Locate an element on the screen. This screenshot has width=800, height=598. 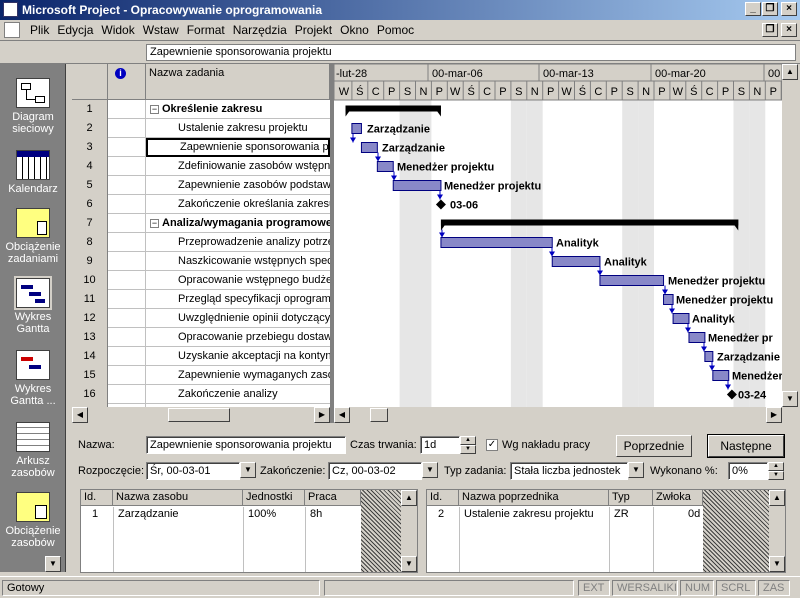
res-cell-units: 100% is located at coordinates (260, 515).